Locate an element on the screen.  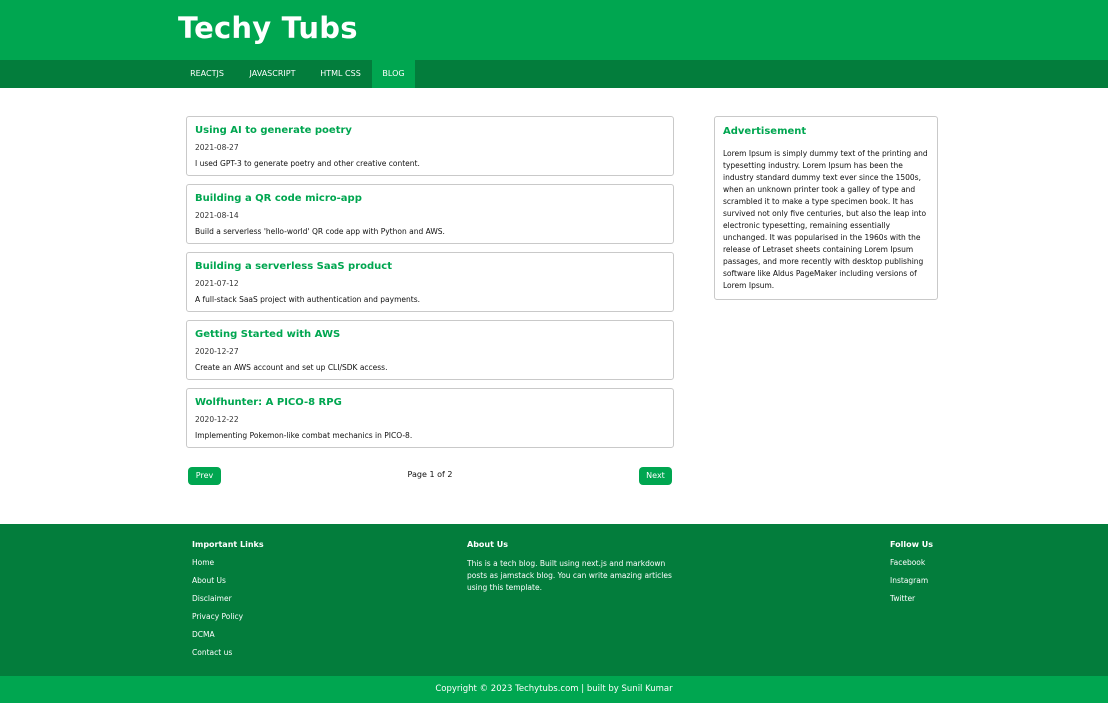
post-date: 2020-12-22 is located at coordinates (217, 419).